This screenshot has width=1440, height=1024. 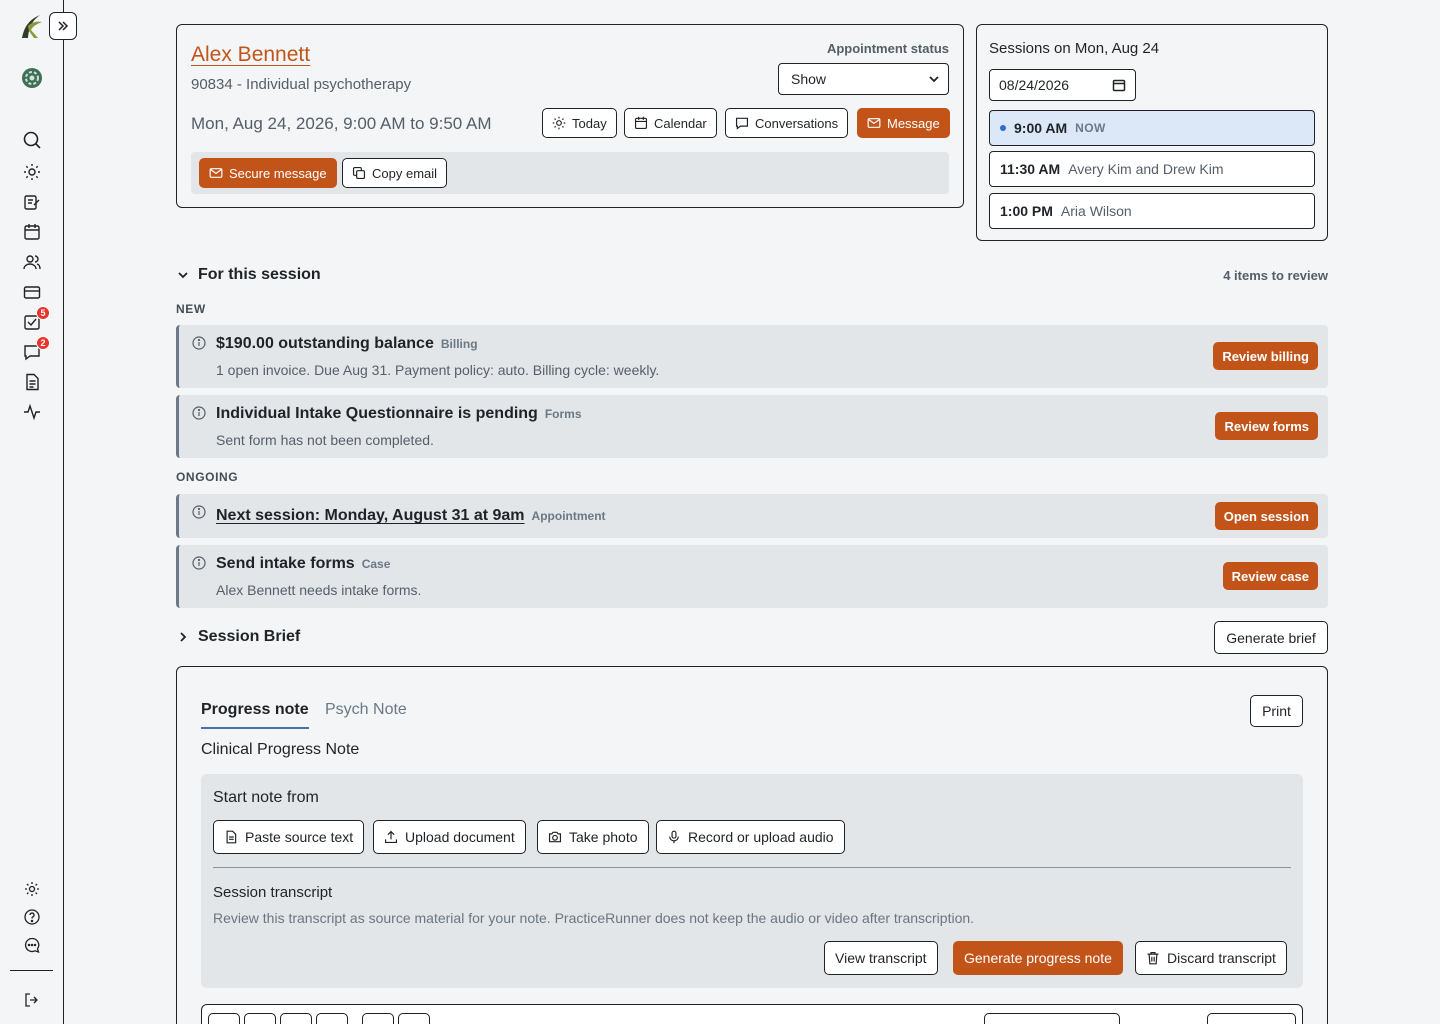 I want to click on generate-brief-button: Generate brief, so click(x=1271, y=637).